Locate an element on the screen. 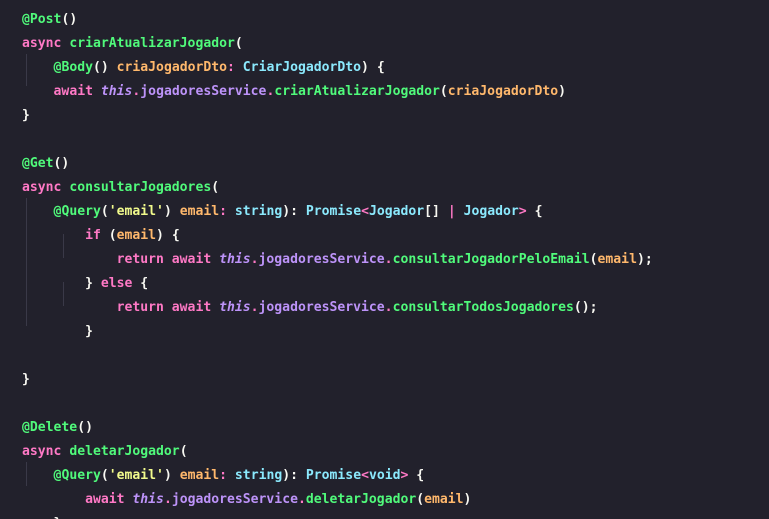  code-token: string is located at coordinates (258, 211).